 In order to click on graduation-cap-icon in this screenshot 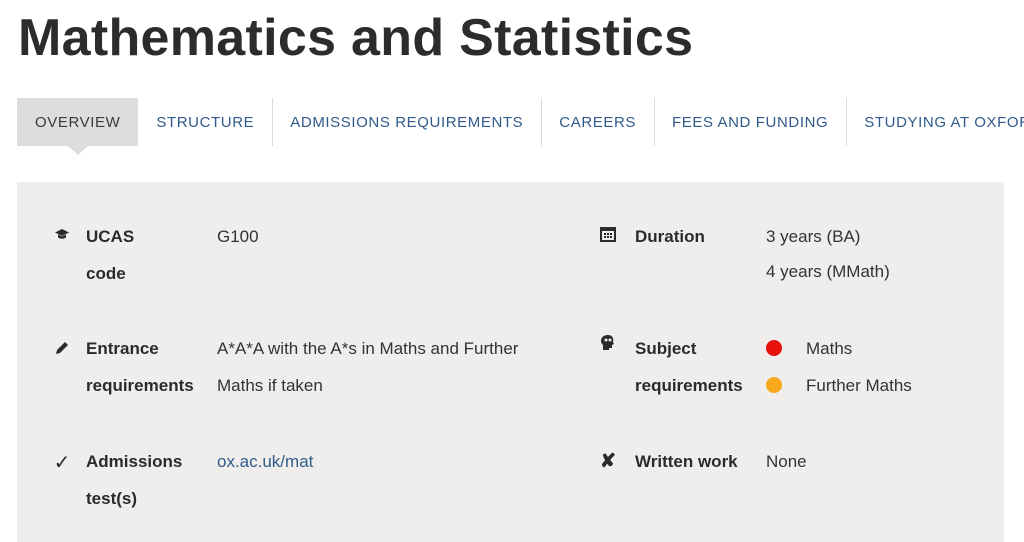, I will do `click(62, 236)`.